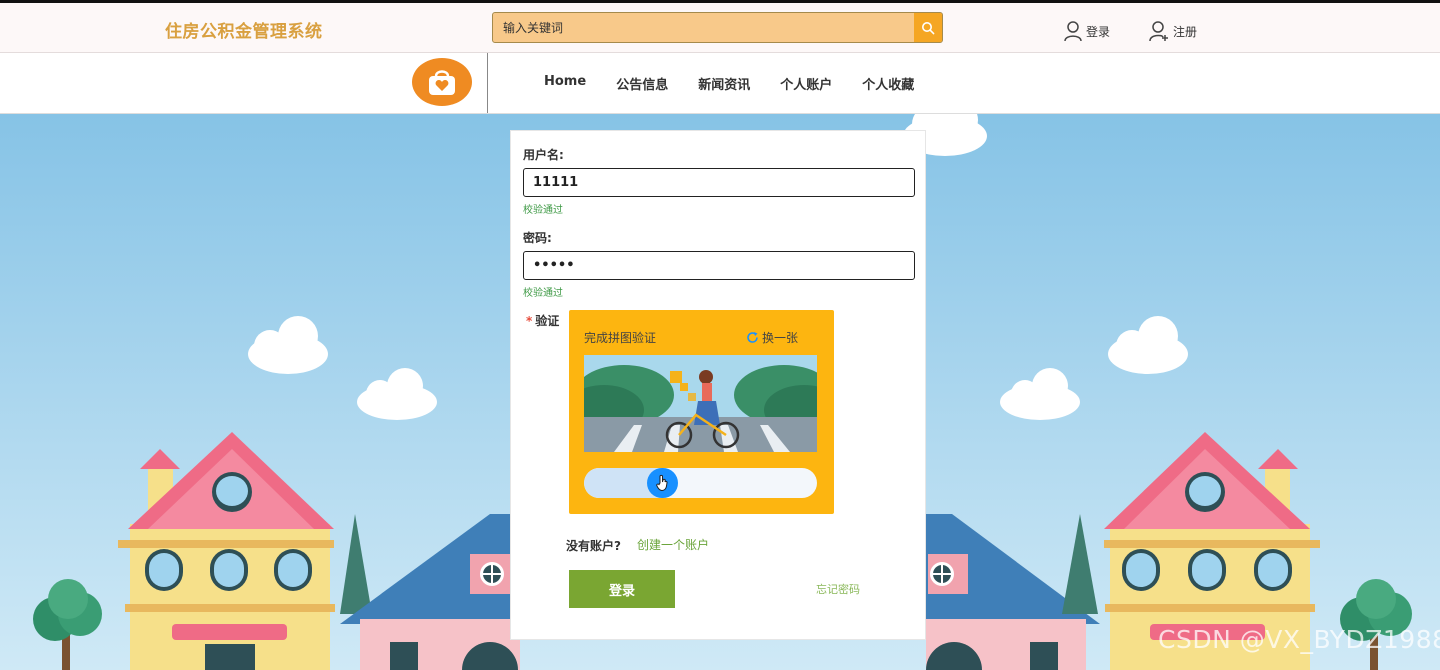 Image resolution: width=1440 pixels, height=670 pixels. What do you see at coordinates (642, 83) in the screenshot?
I see `nav-item-announcements: 公告信息` at bounding box center [642, 83].